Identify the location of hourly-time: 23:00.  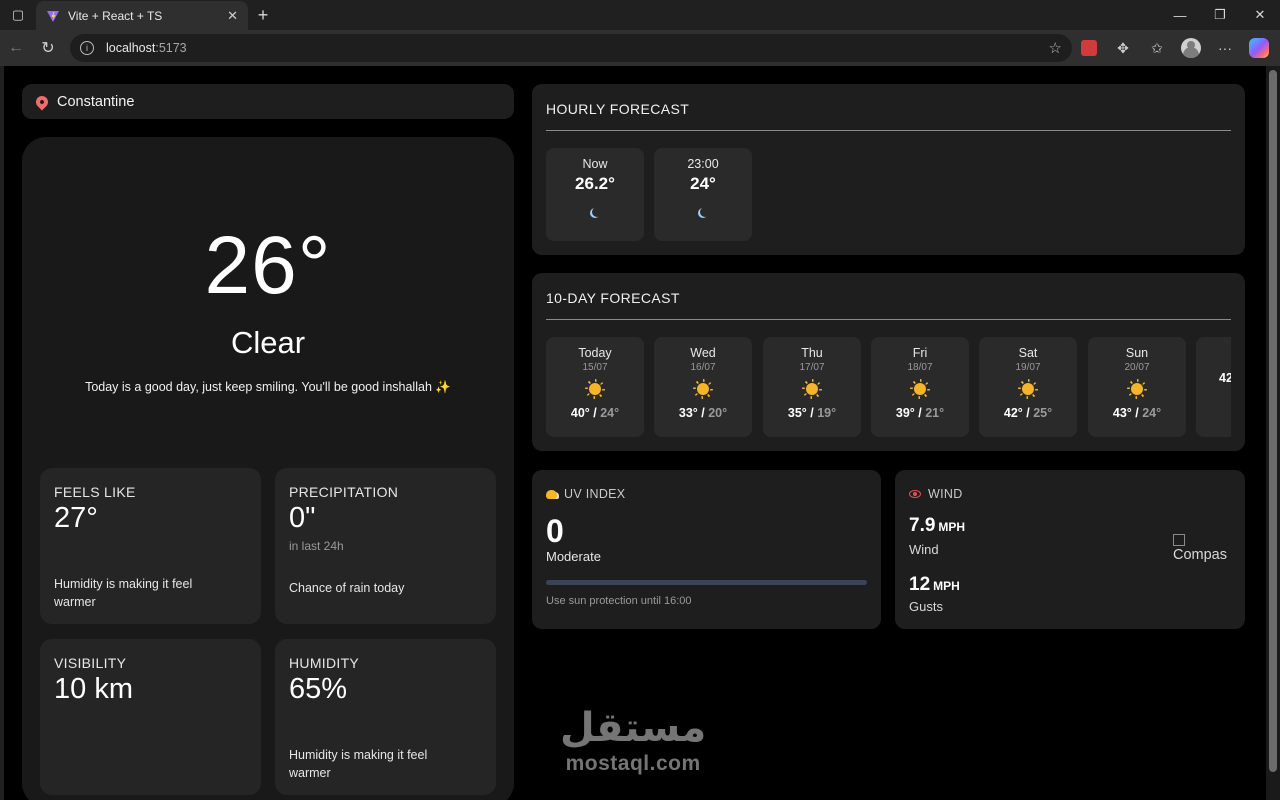
(703, 164).